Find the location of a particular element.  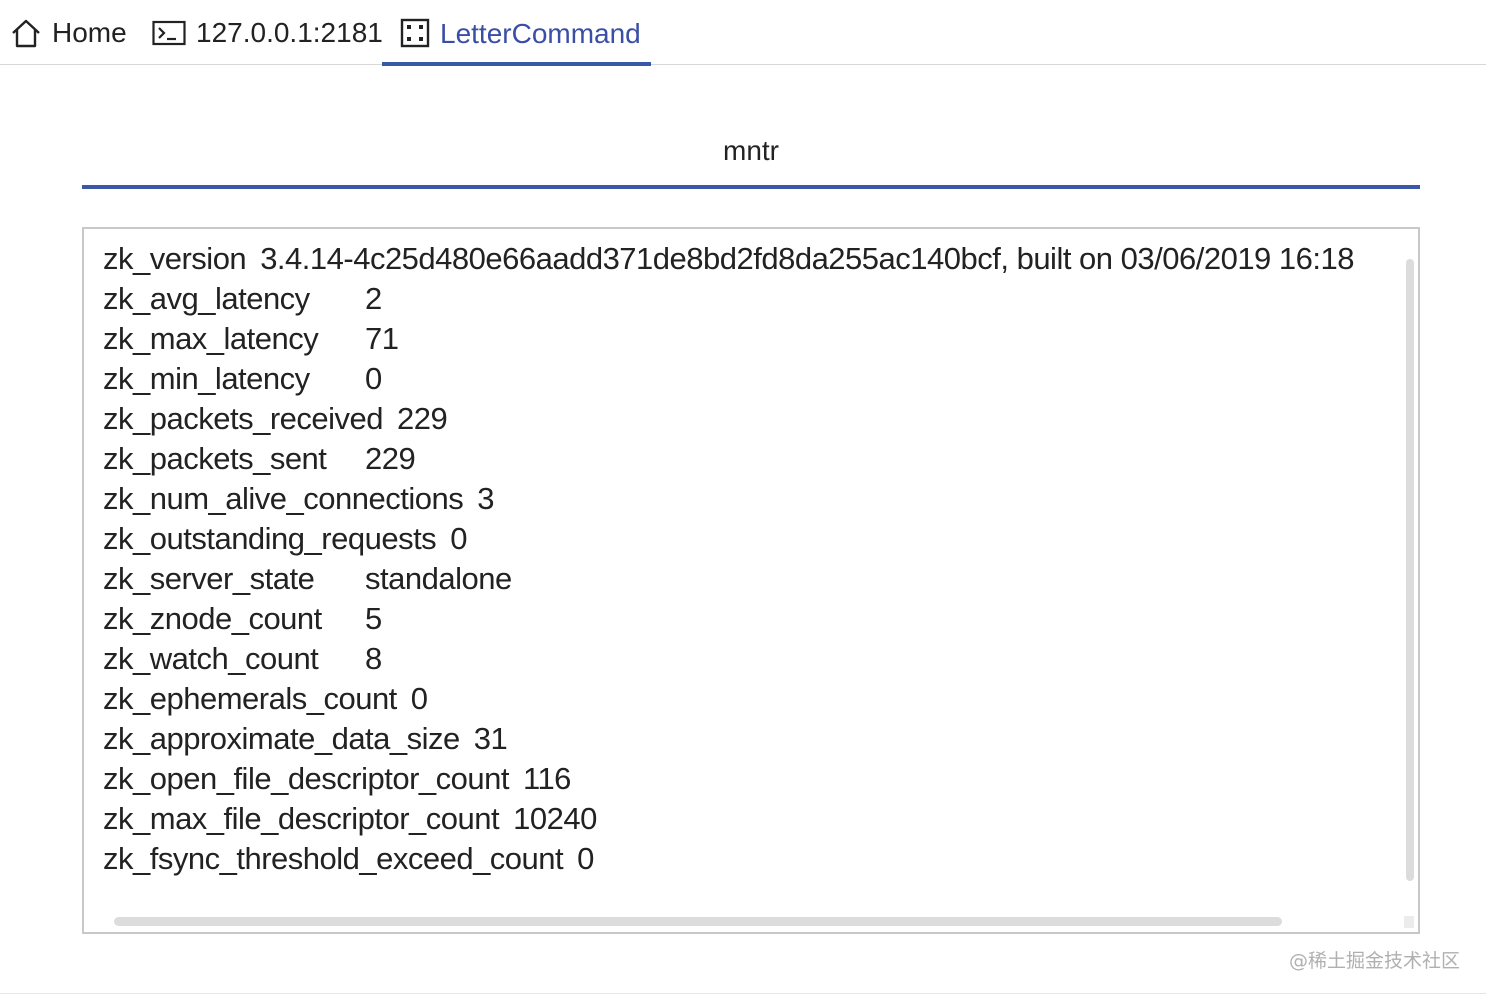

tab-lettercommand-label: LetterCommand is located at coordinates (540, 33).